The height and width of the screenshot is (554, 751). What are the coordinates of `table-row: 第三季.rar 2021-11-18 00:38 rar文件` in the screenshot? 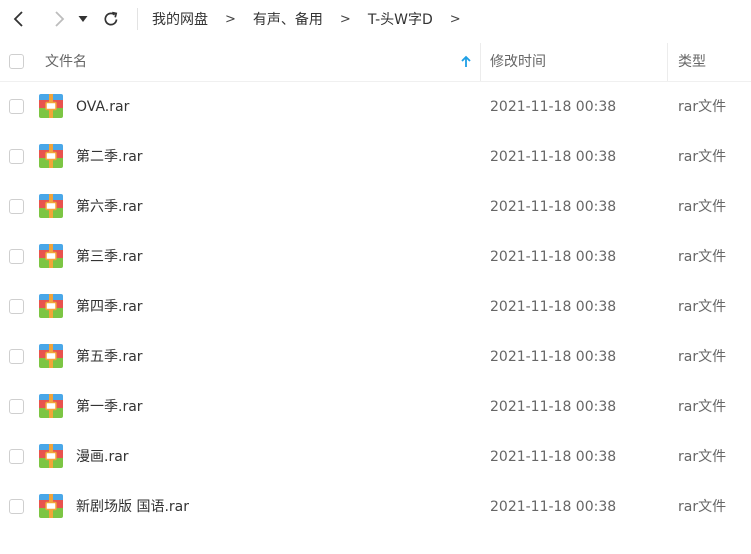 It's located at (375, 257).